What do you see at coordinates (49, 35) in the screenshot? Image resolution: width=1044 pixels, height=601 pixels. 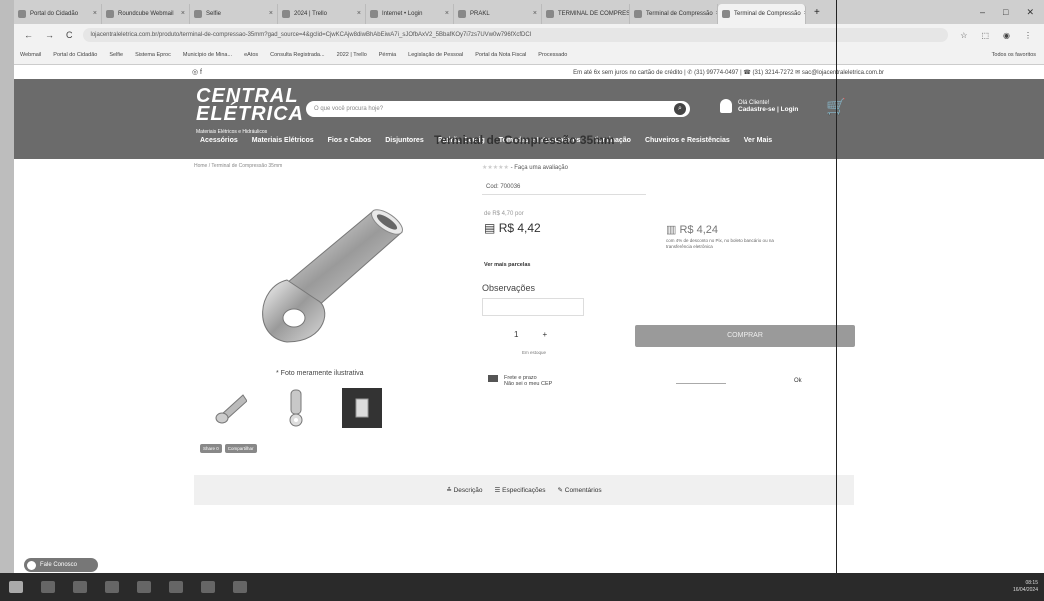 I see `forward-icon: →` at bounding box center [49, 35].